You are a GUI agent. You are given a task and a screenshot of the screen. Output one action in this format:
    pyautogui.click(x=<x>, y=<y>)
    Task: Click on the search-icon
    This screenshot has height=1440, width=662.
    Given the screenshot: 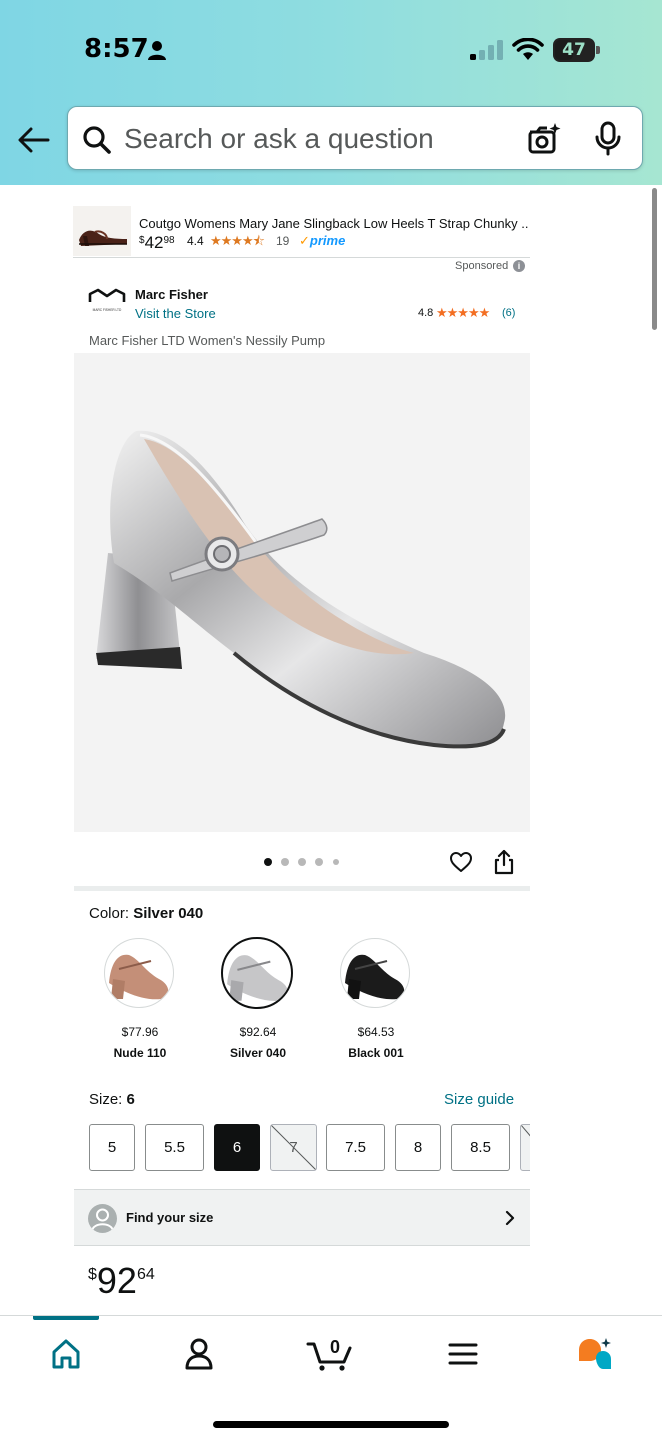 What is the action you would take?
    pyautogui.click(x=97, y=140)
    